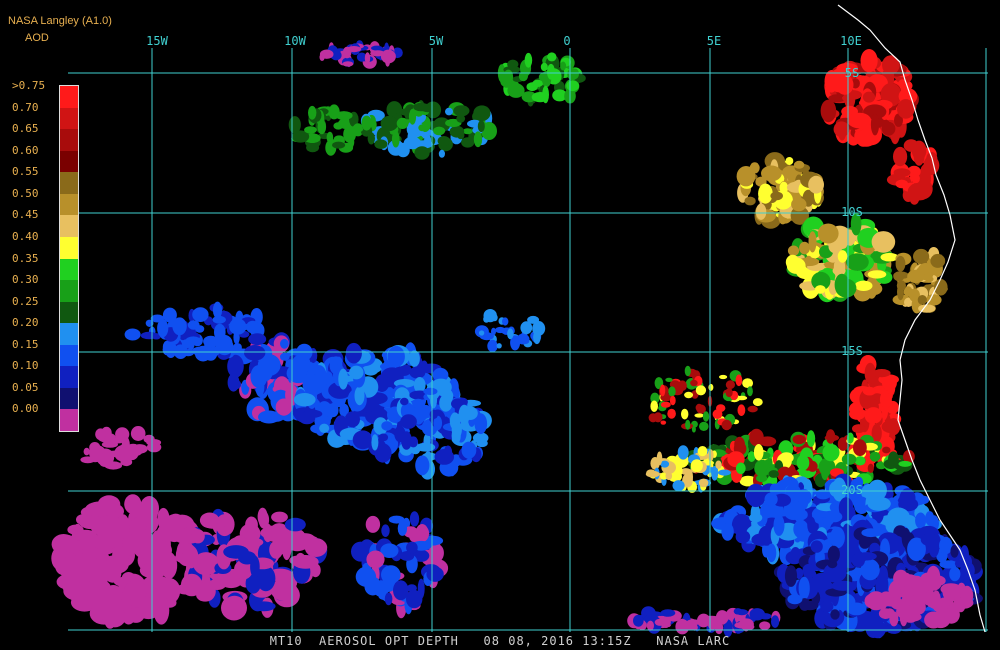 Image resolution: width=1000 pixels, height=650 pixels. Describe the element at coordinates (852, 490) in the screenshot. I see `latitude-label: 20S` at that location.